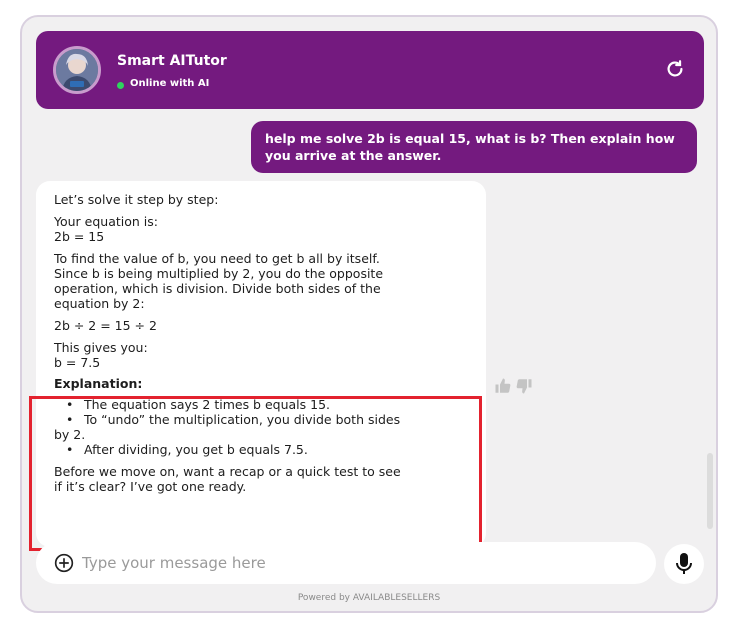 This screenshot has width=740, height=631. I want to click on bot-intro: Let’s solve it step by step:, so click(136, 199).